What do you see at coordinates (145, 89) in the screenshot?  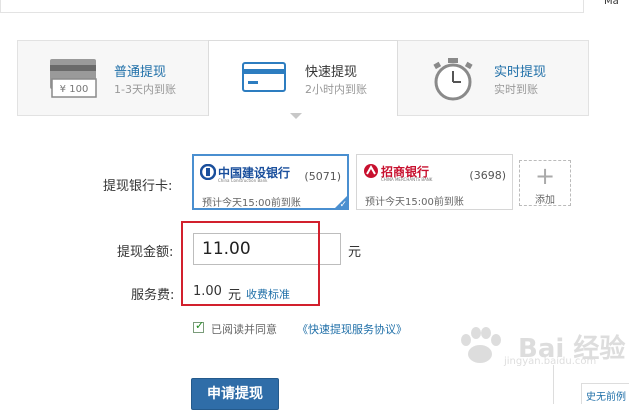 I see `tab-normal-subtitle: 1-3天内到账` at bounding box center [145, 89].